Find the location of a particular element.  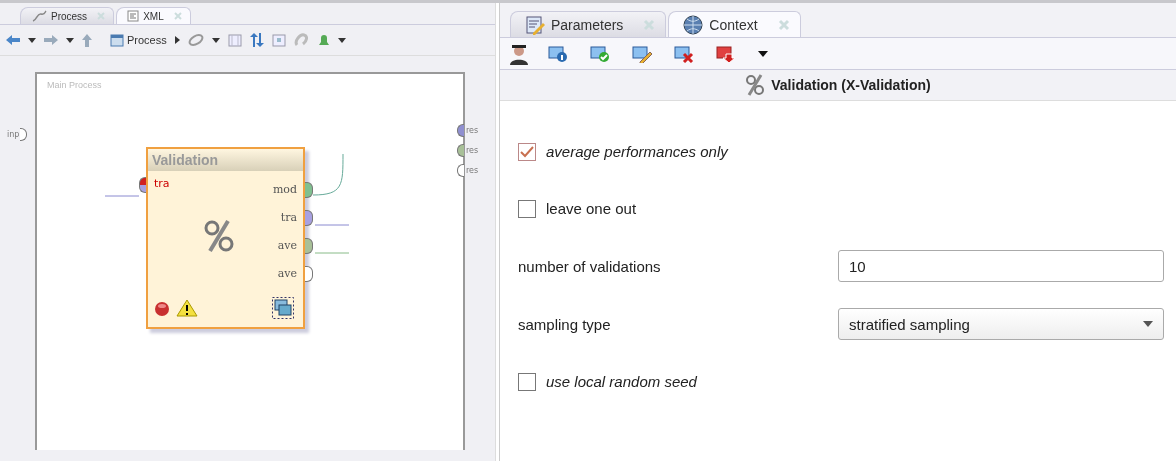

checkmark-icon is located at coordinates (600, 53).